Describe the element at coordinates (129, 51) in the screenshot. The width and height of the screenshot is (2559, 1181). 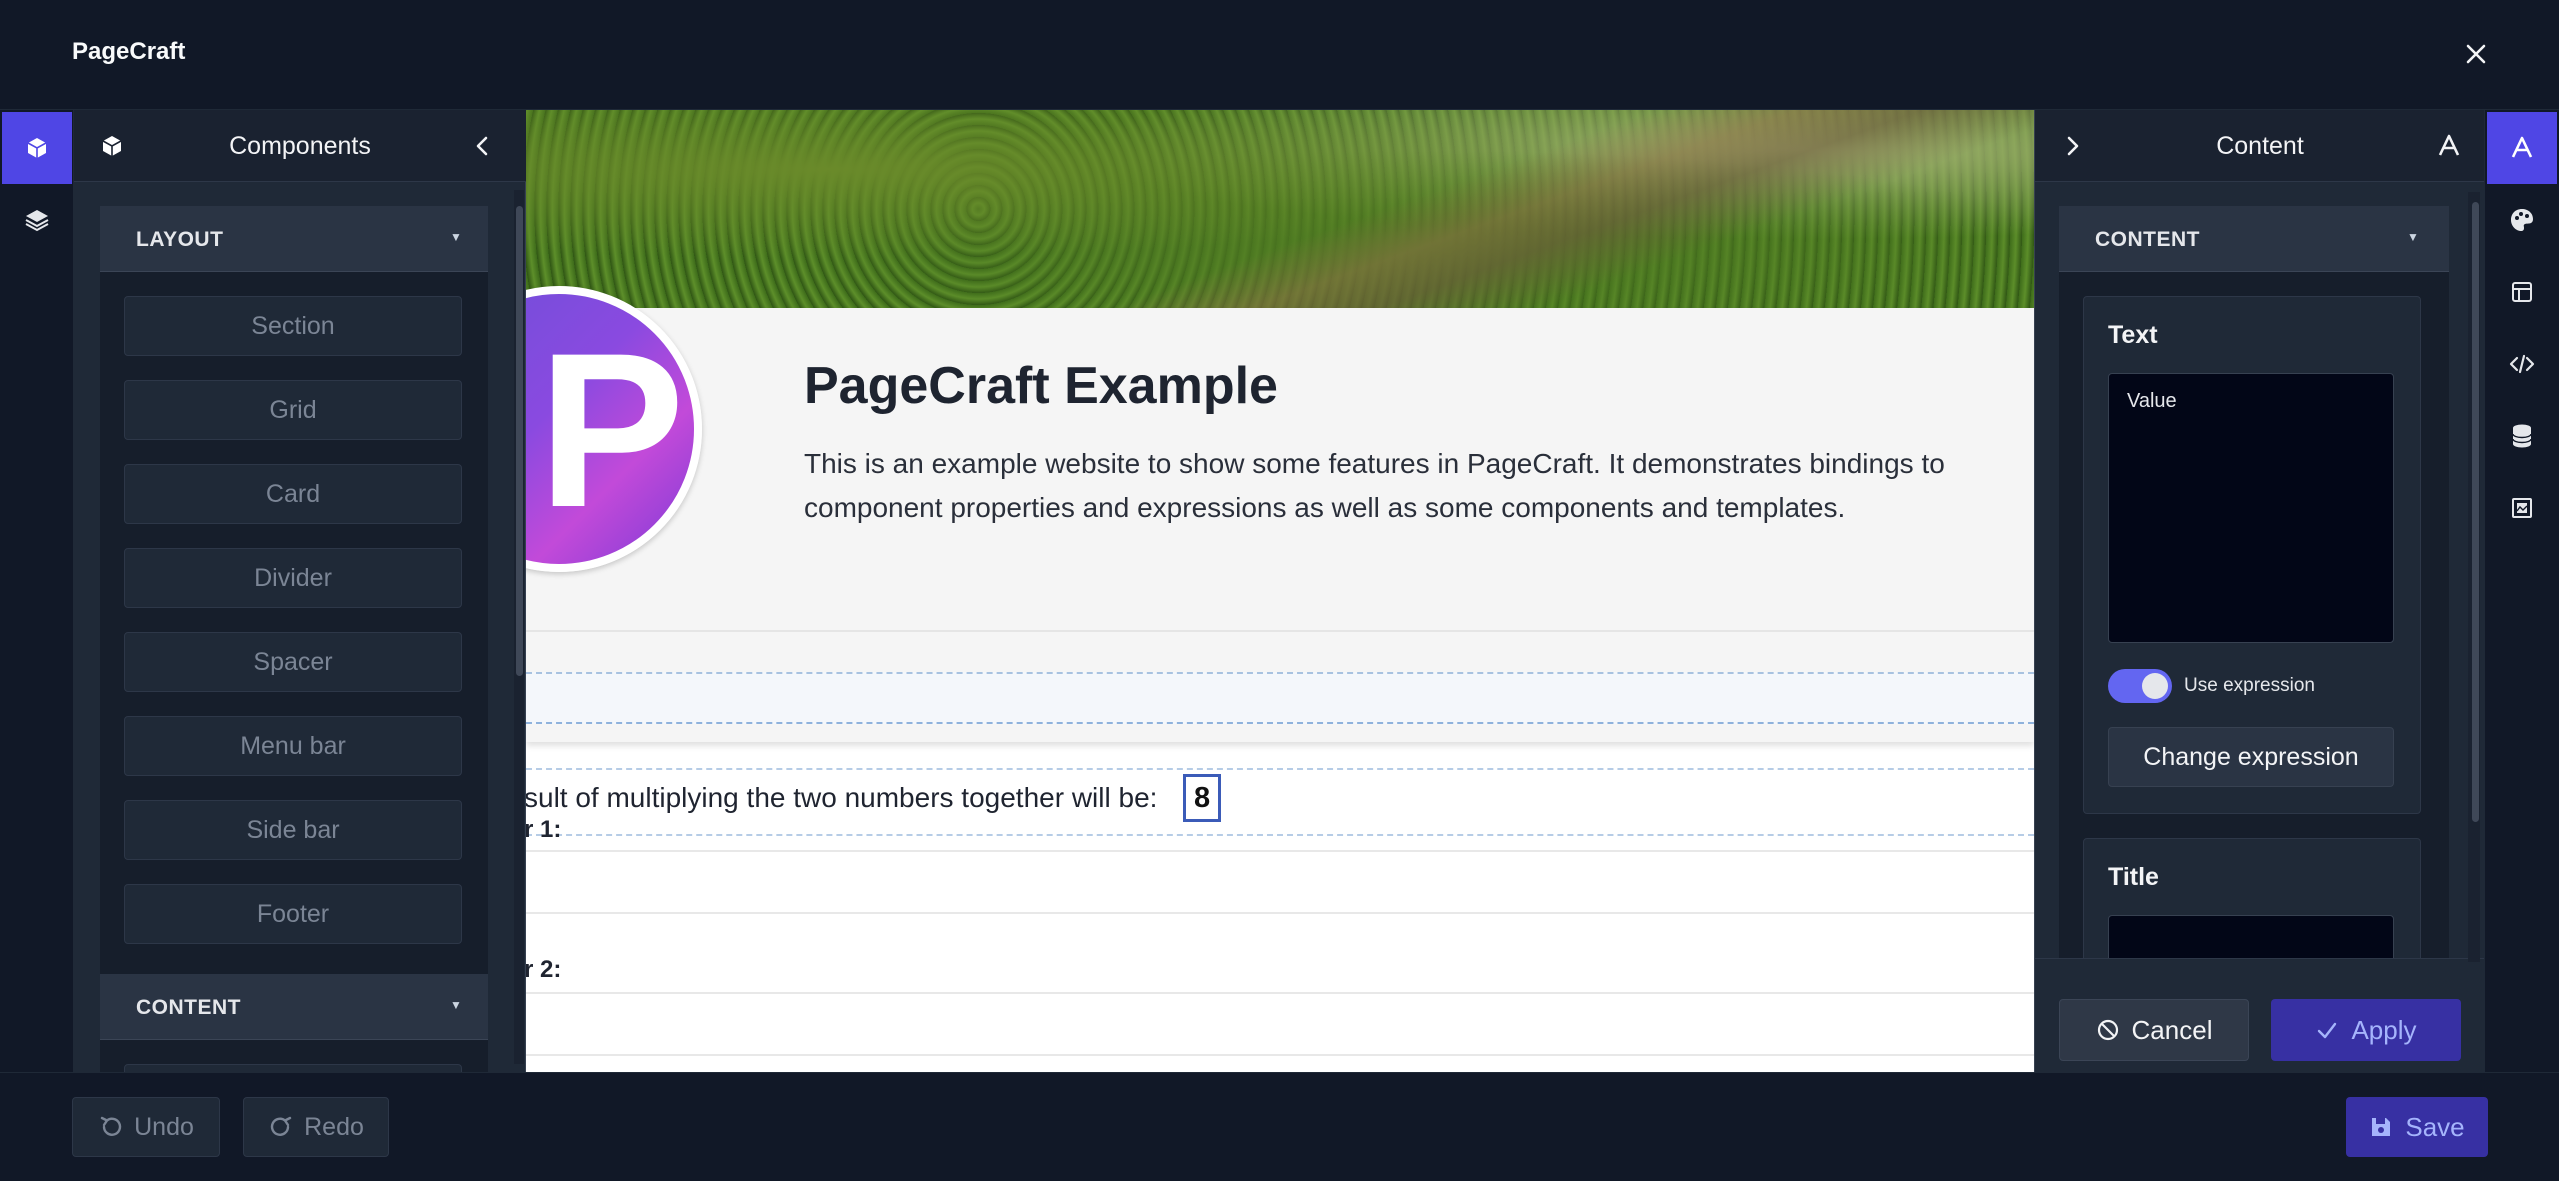
I see `app-title: PageCraft` at that location.